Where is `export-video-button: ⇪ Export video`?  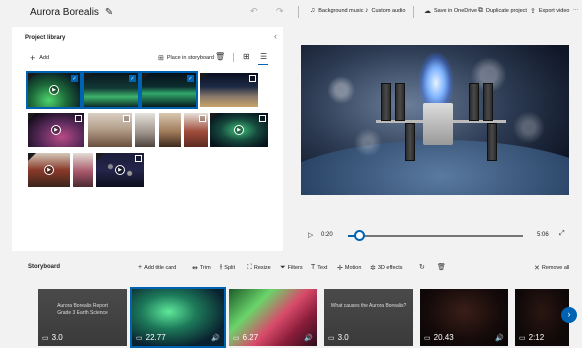 export-video-button: ⇪ Export video is located at coordinates (549, 11).